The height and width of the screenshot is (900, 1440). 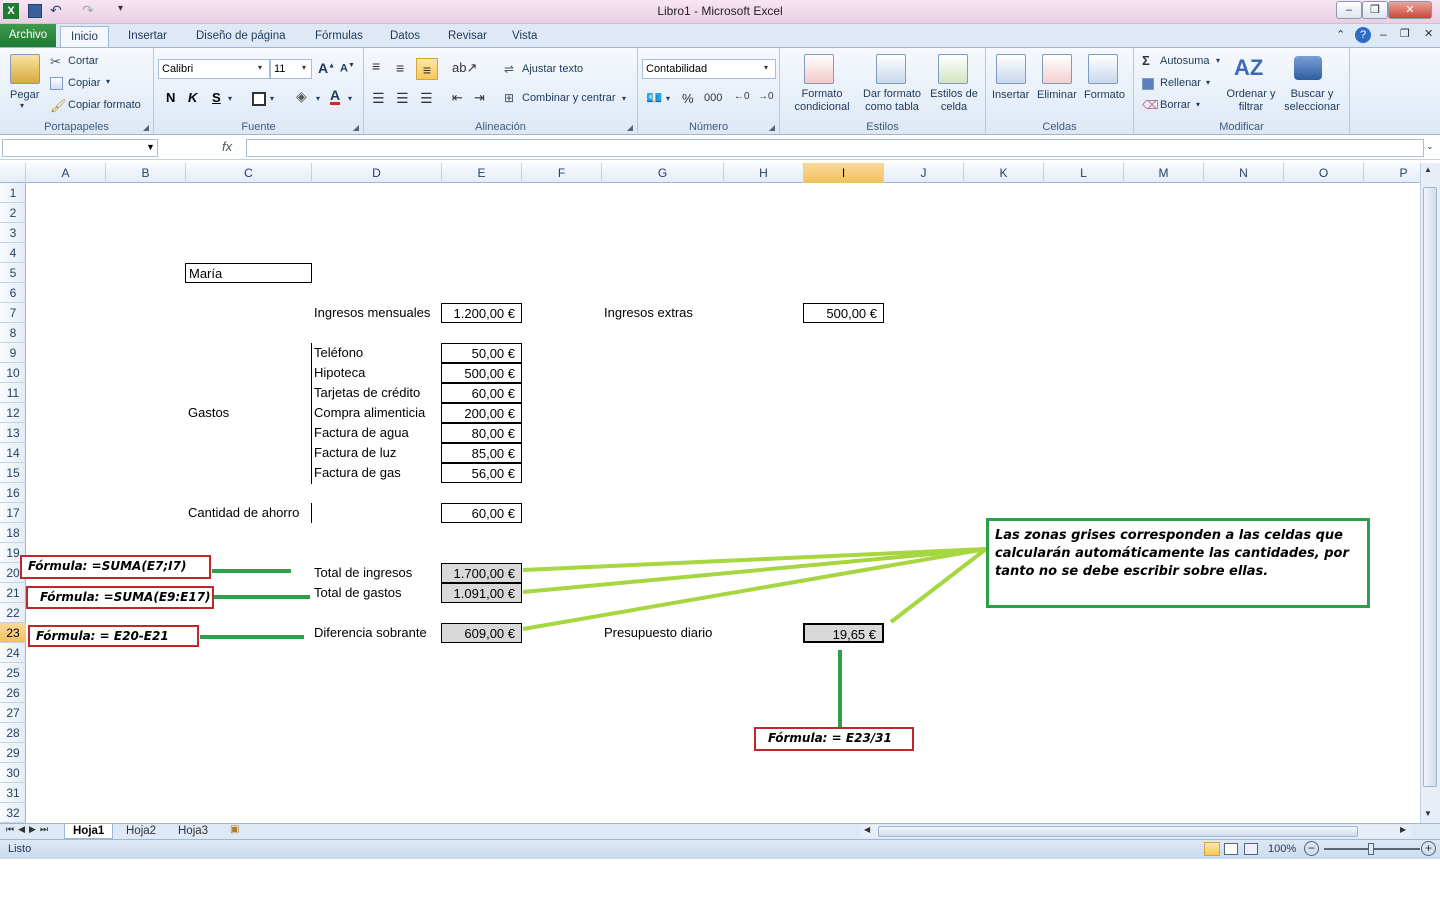 I want to click on sheet-tab-hoja3: Hoja3, so click(x=193, y=831).